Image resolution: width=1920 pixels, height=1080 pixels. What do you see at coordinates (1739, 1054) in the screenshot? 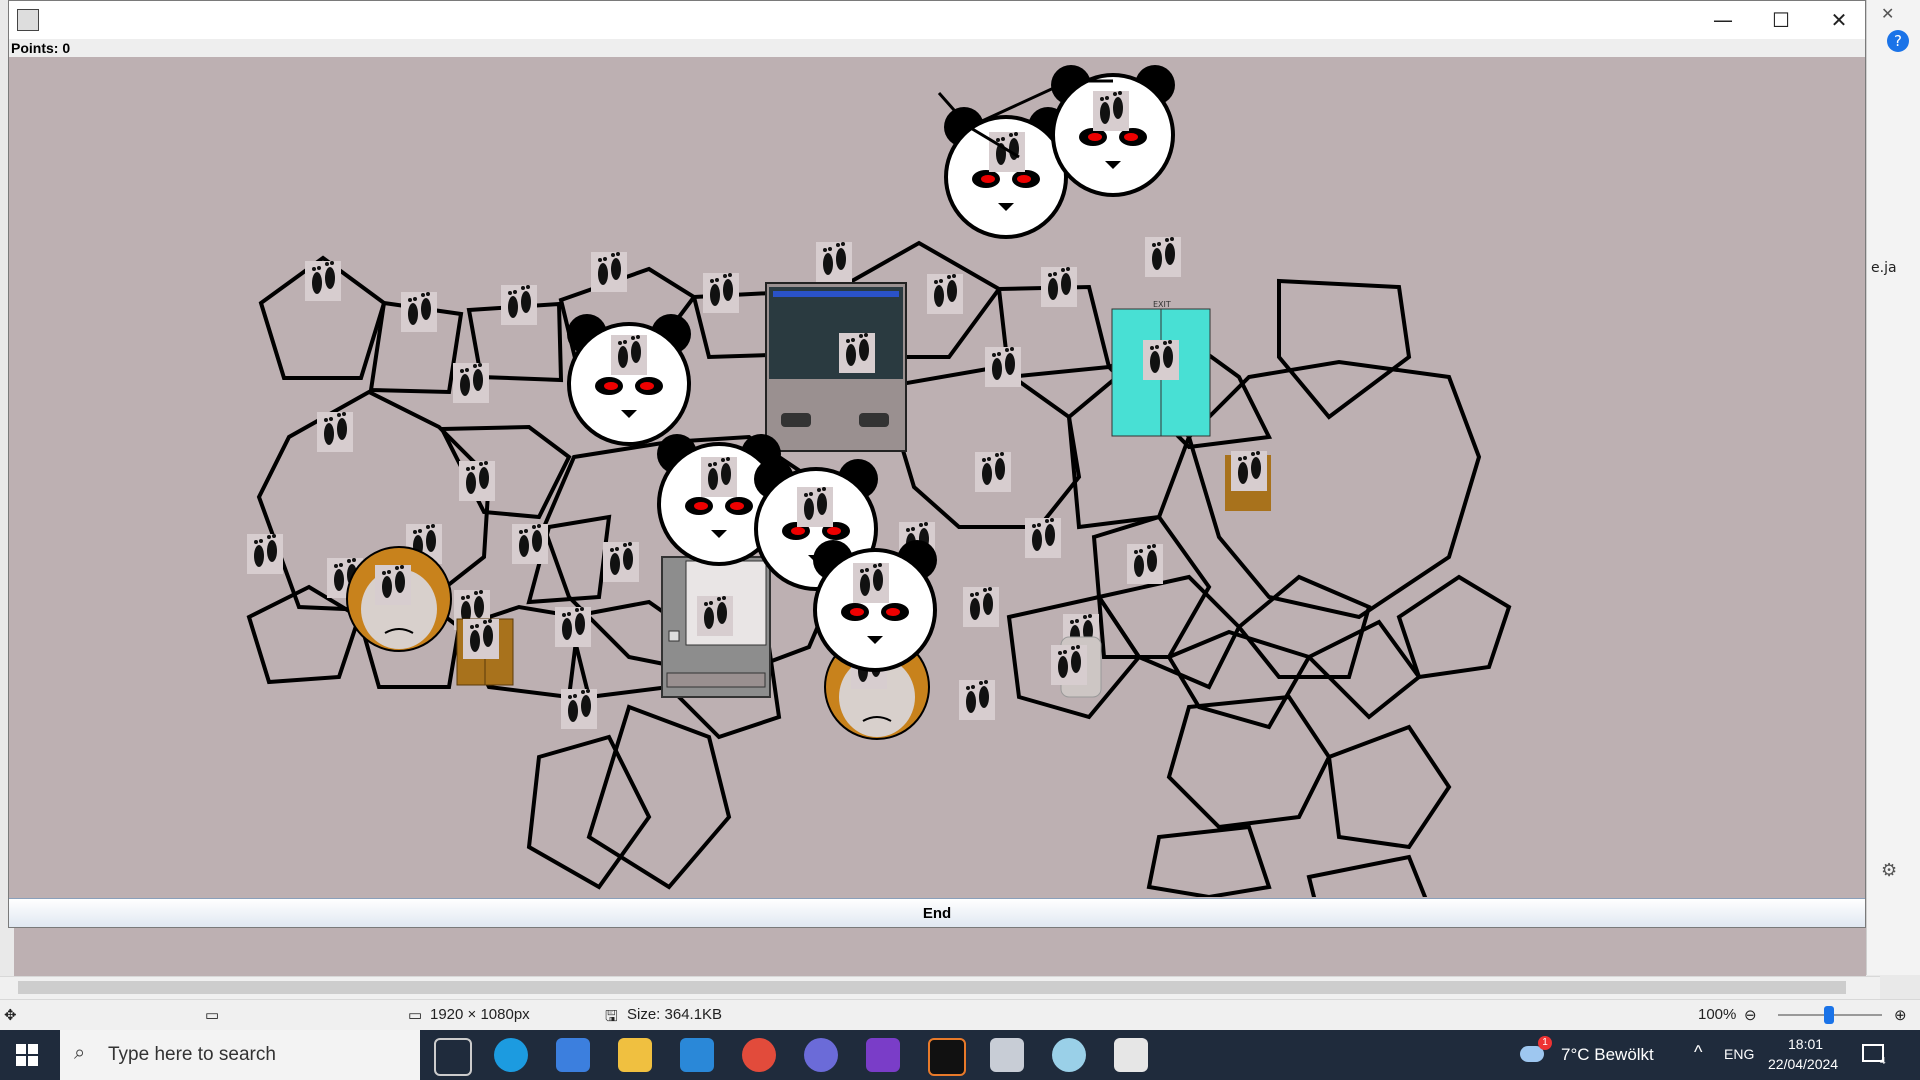
I see `language-indicator: ENG` at bounding box center [1739, 1054].